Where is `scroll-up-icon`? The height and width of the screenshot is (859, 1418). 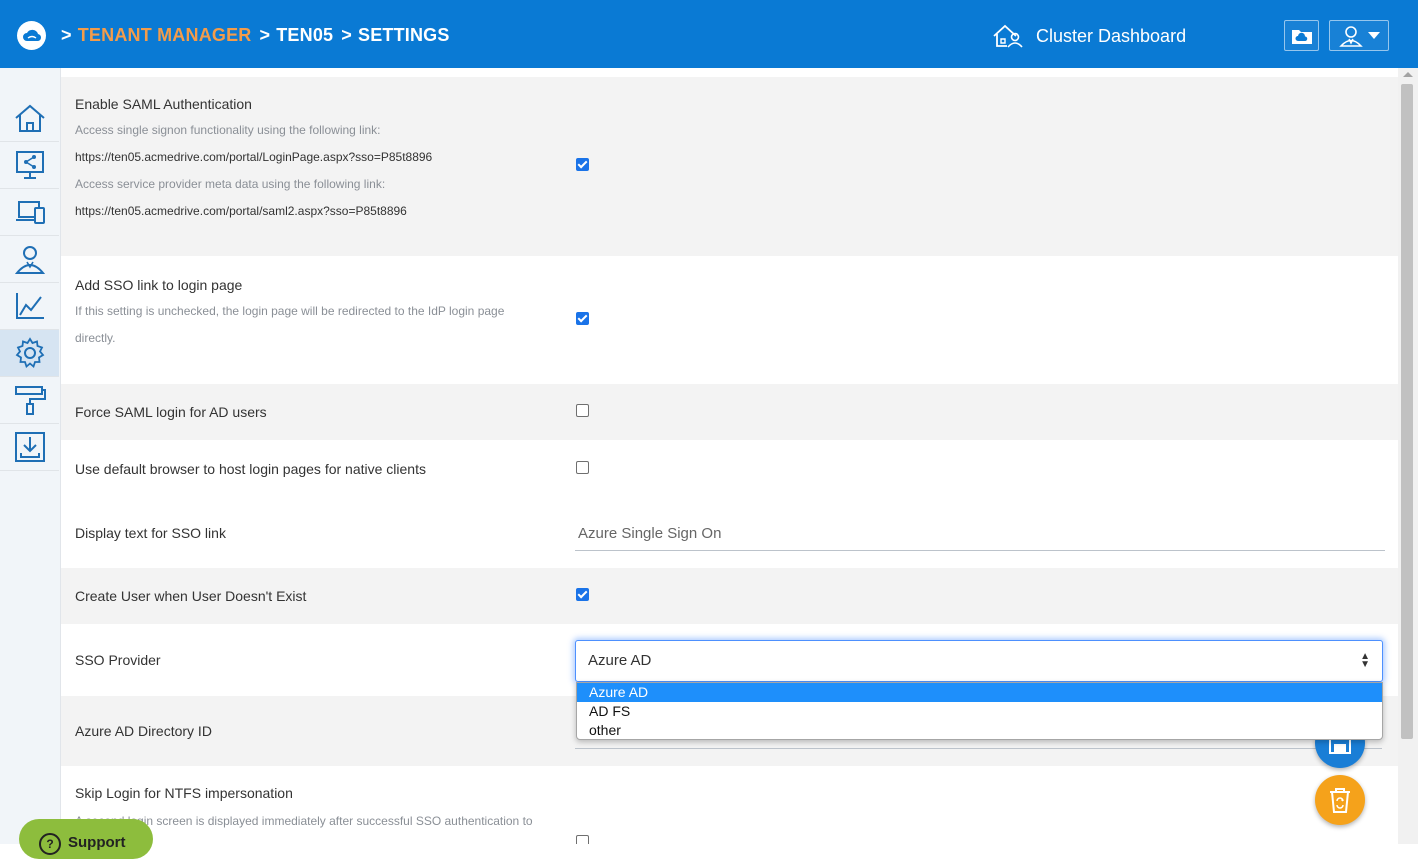 scroll-up-icon is located at coordinates (1408, 74).